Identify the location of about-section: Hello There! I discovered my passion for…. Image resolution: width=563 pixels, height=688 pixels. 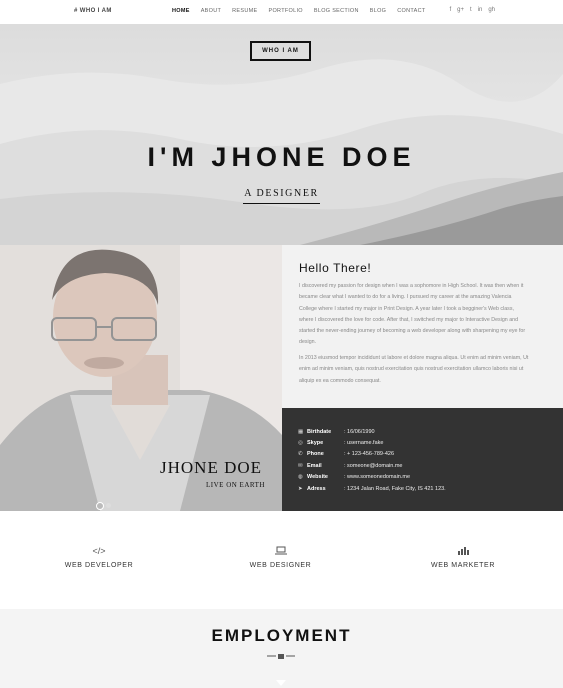
(422, 326).